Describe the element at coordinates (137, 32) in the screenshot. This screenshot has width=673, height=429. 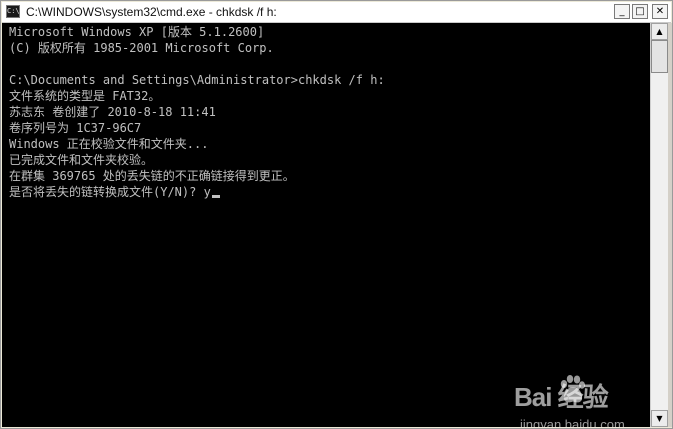
I see `console-line: Microsoft Windows XP [版本 5.1.2600]` at that location.